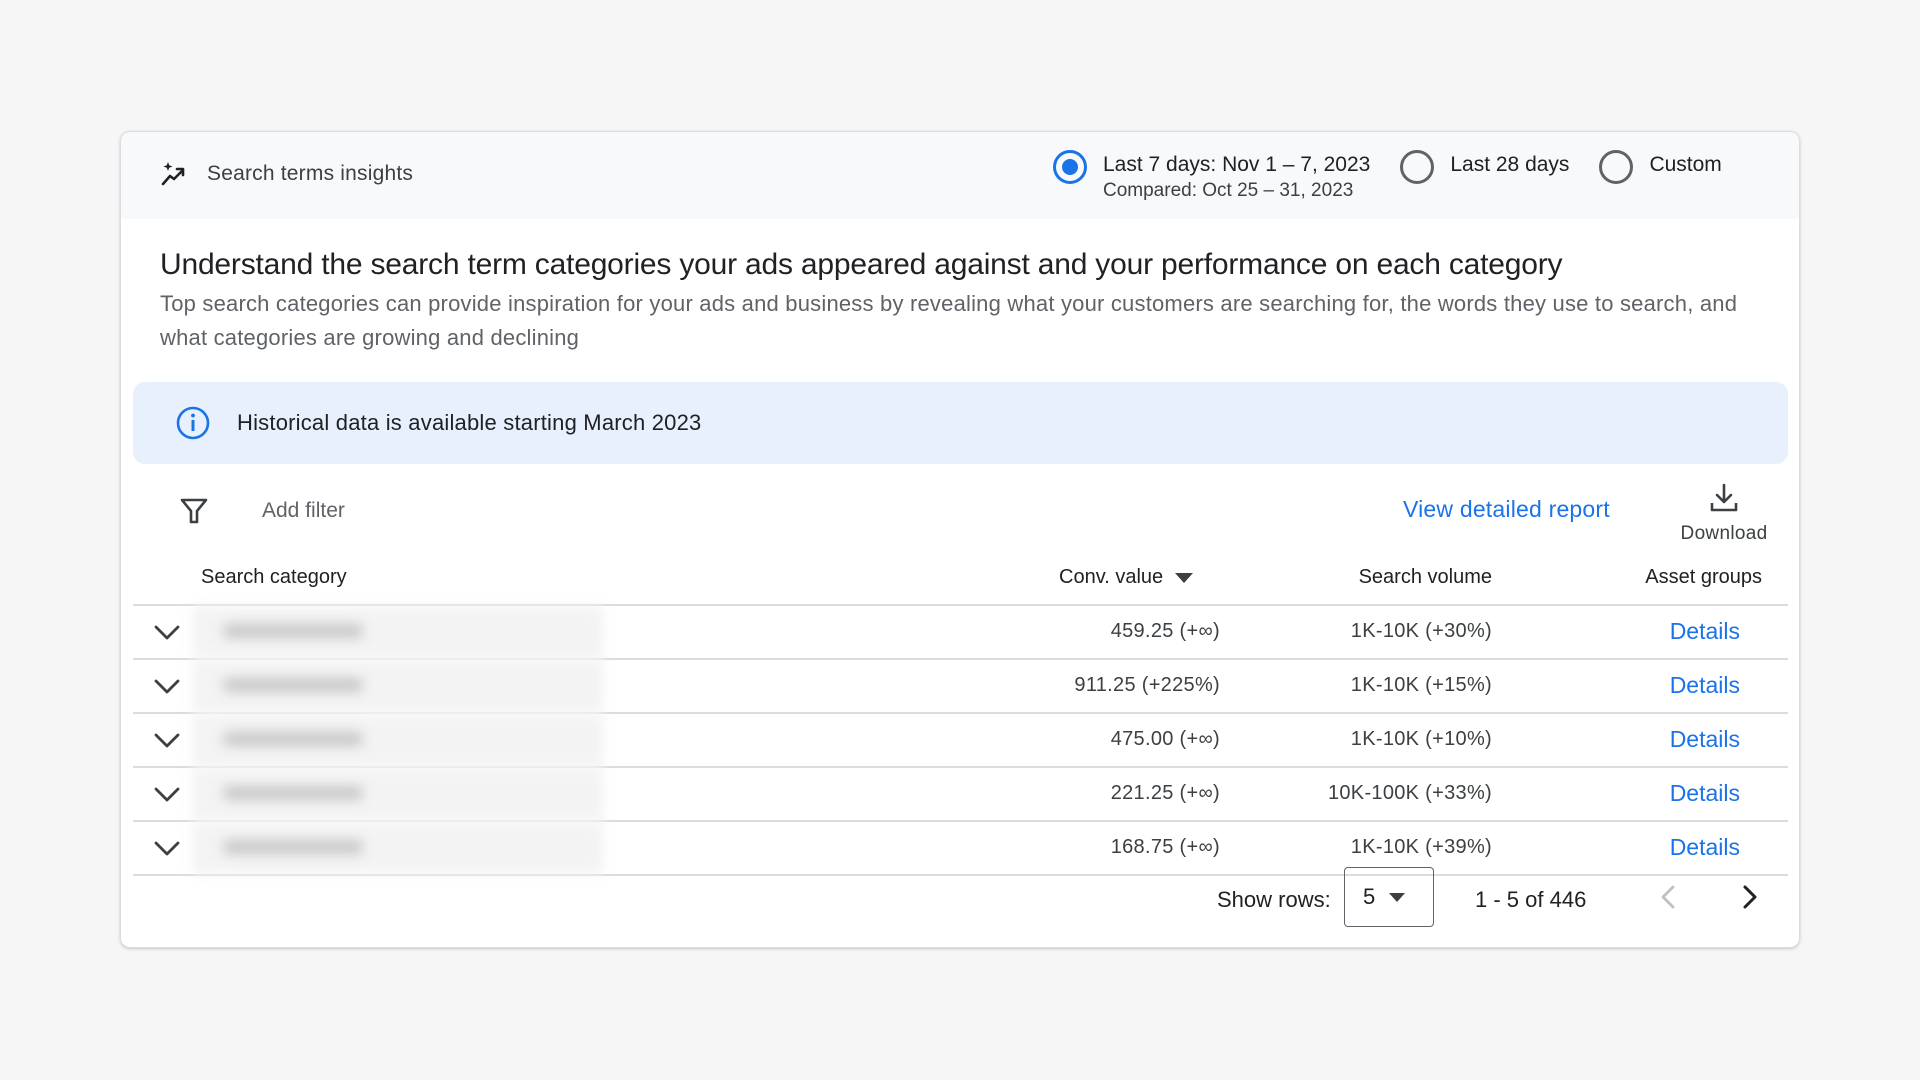 The height and width of the screenshot is (1080, 1920). What do you see at coordinates (1147, 685) in the screenshot?
I see `conv-value-cell: 911.25 (+225%)` at bounding box center [1147, 685].